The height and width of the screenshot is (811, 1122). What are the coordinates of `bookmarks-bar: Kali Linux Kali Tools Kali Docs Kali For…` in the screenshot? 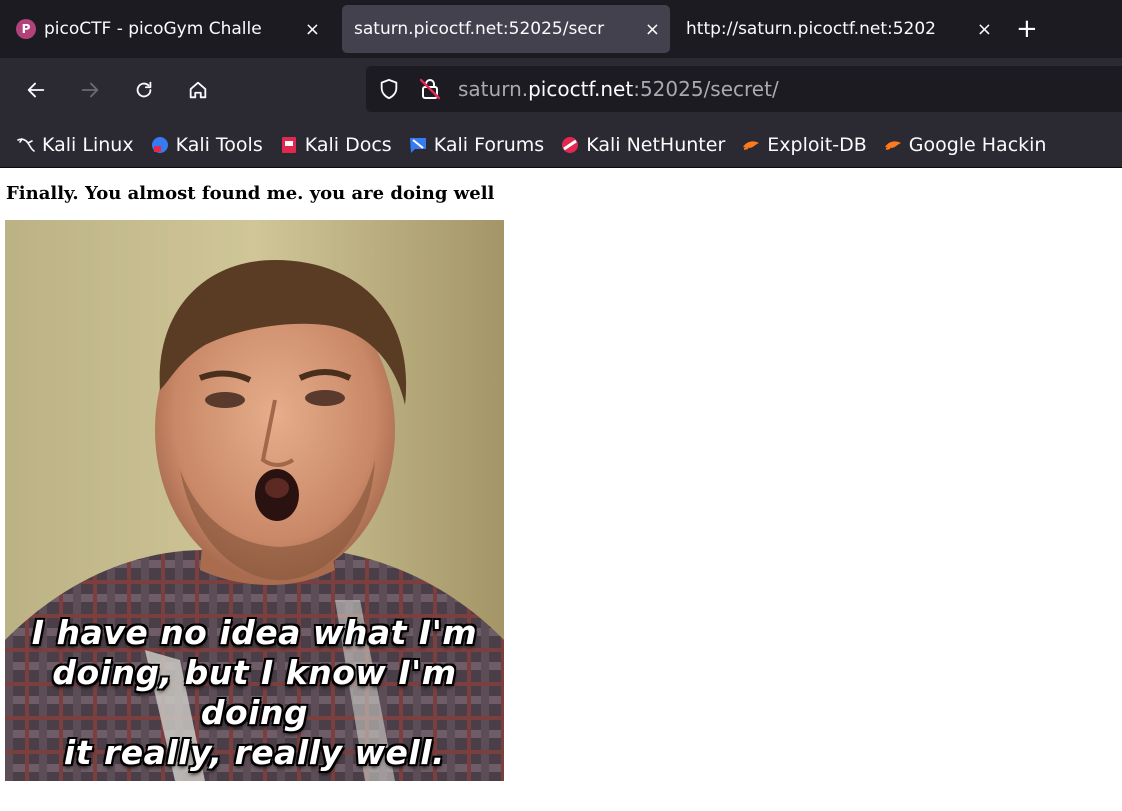 It's located at (561, 145).